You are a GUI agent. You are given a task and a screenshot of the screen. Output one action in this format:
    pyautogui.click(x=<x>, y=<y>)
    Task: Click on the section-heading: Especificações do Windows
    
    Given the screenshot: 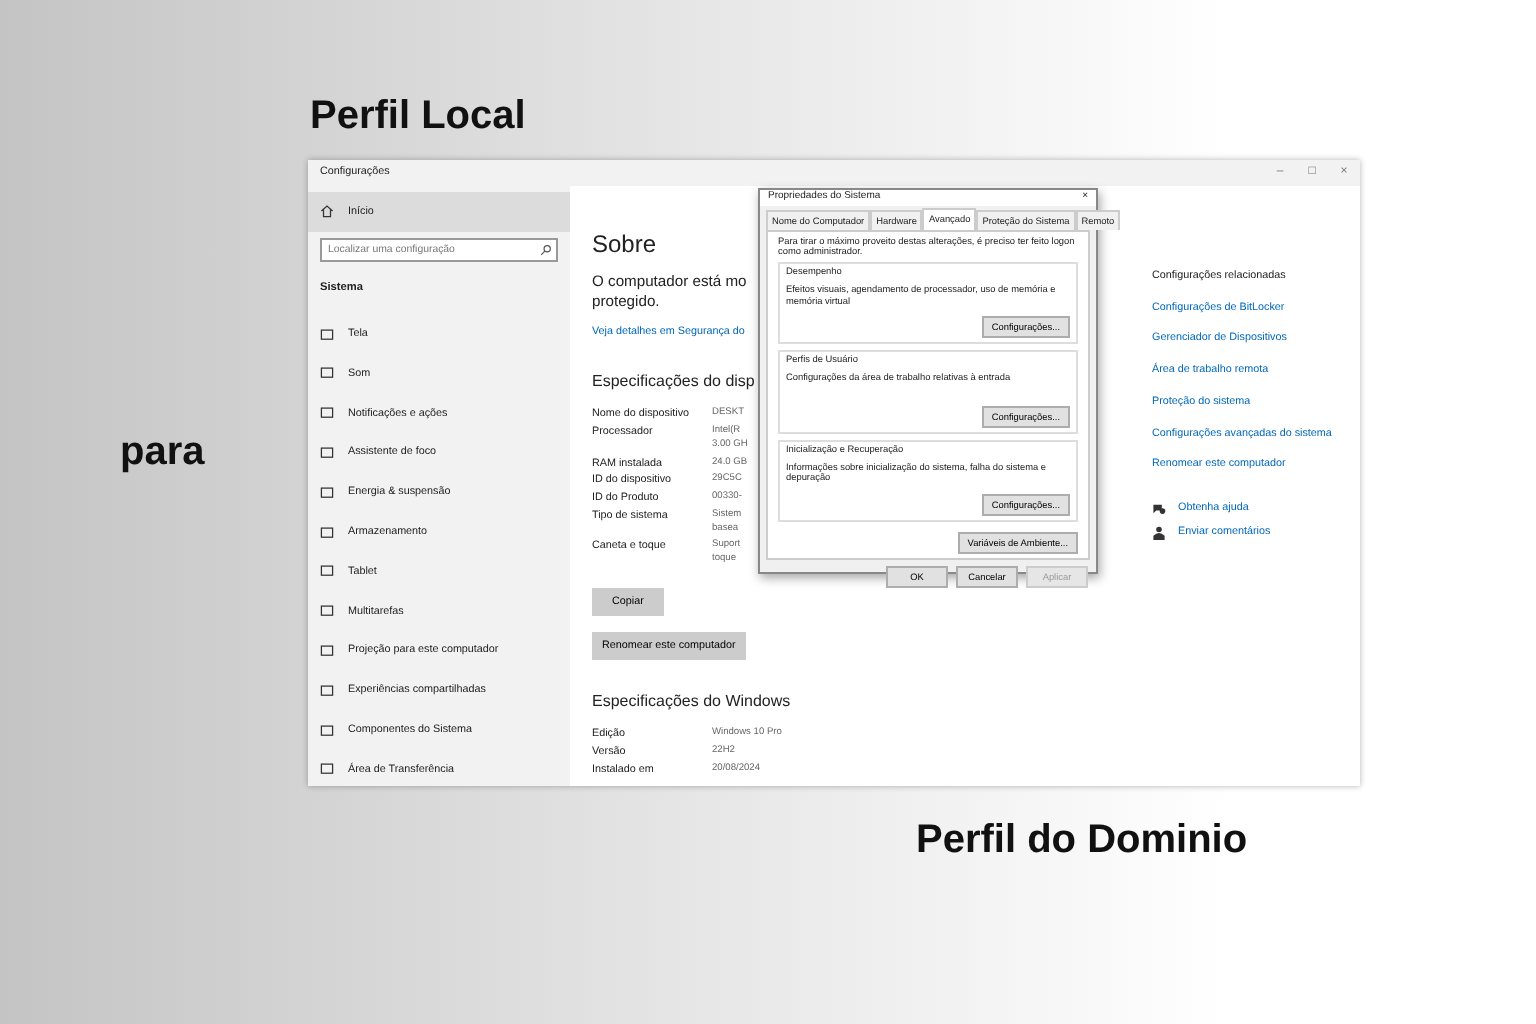 What is the action you would take?
    pyautogui.click(x=691, y=702)
    